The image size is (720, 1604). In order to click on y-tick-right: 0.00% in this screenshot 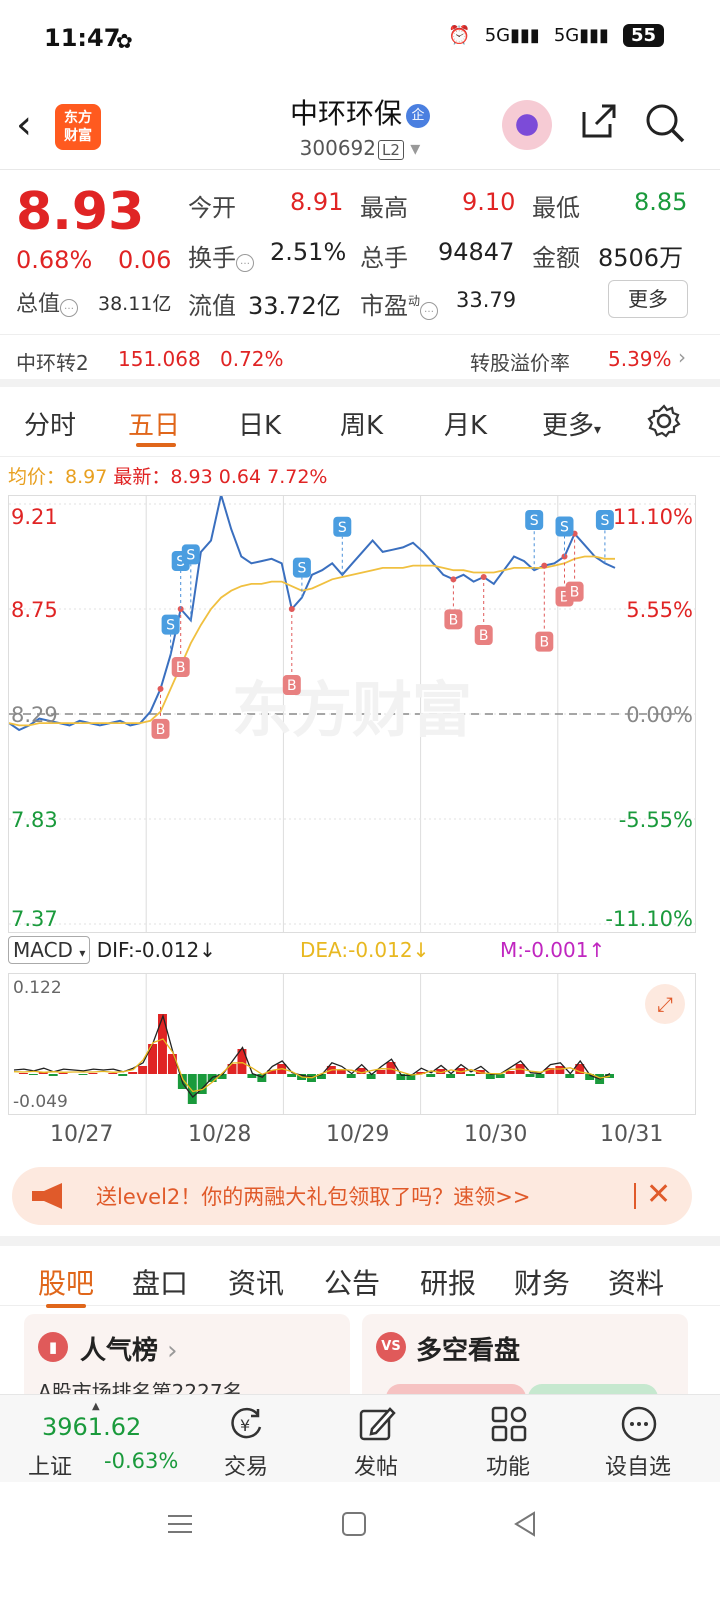, I will do `click(659, 715)`.